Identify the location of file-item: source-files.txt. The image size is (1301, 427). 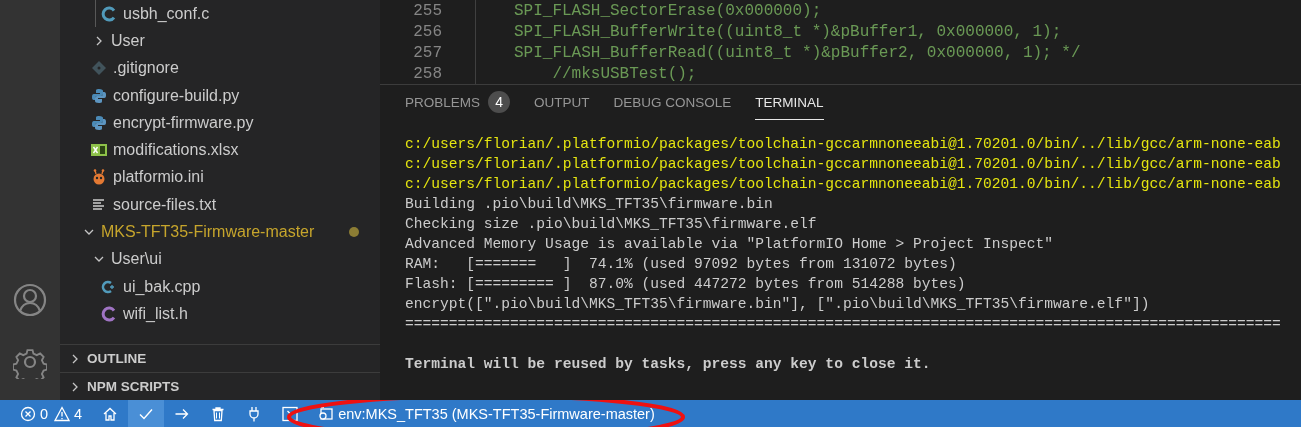
(220, 205).